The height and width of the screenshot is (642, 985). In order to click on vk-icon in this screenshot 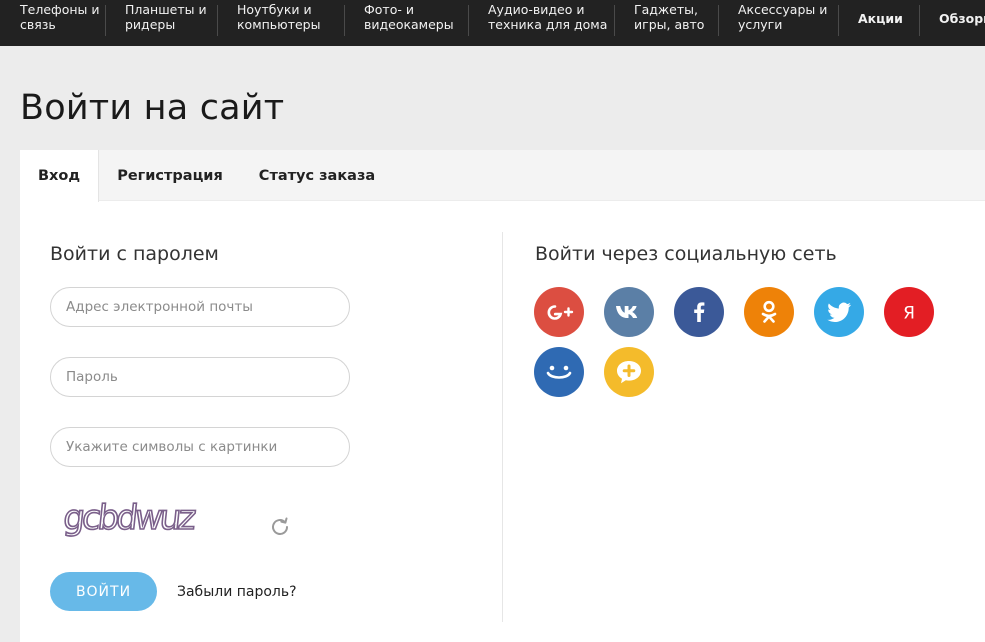, I will do `click(629, 312)`.